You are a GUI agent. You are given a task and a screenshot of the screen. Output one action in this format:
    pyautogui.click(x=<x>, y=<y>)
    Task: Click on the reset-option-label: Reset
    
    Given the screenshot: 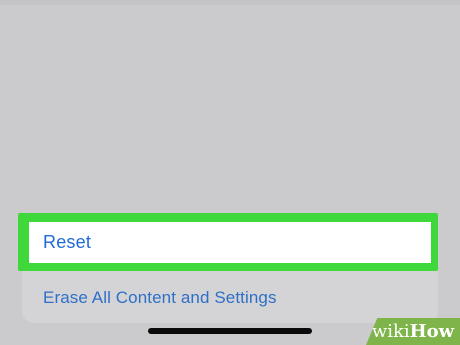 What is the action you would take?
    pyautogui.click(x=67, y=242)
    